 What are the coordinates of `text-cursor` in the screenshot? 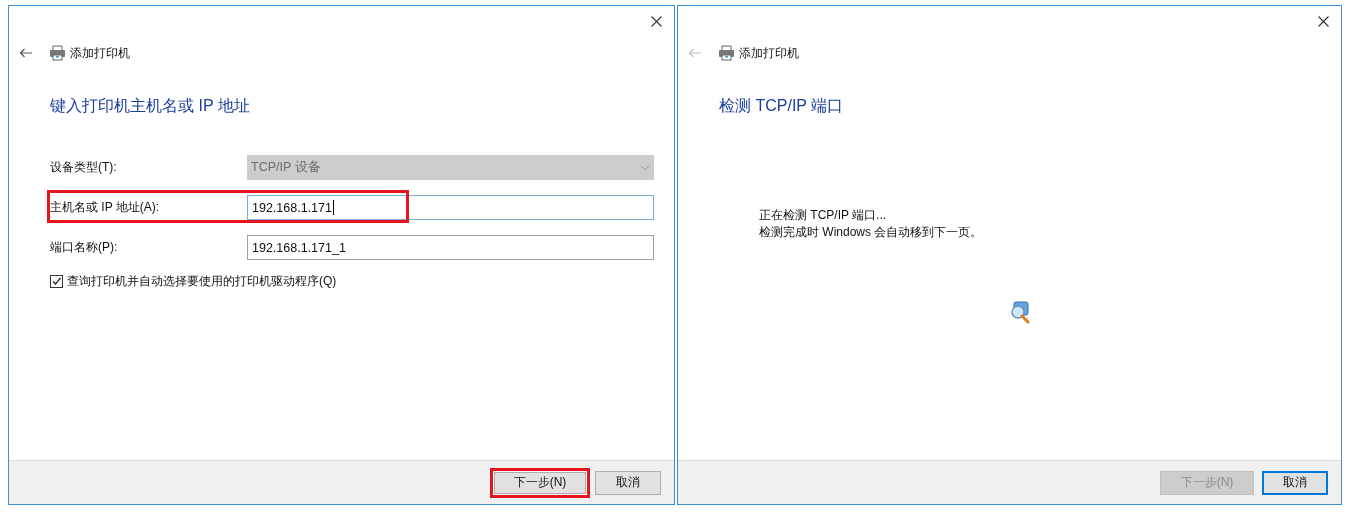 It's located at (333, 207).